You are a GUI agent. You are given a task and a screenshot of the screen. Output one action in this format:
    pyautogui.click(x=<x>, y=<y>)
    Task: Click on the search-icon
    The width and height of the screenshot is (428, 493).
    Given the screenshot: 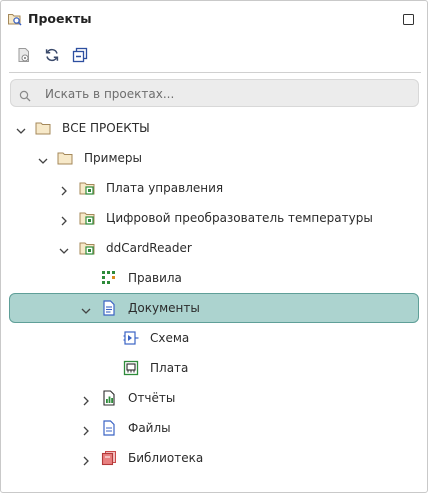 What is the action you would take?
    pyautogui.click(x=25, y=96)
    